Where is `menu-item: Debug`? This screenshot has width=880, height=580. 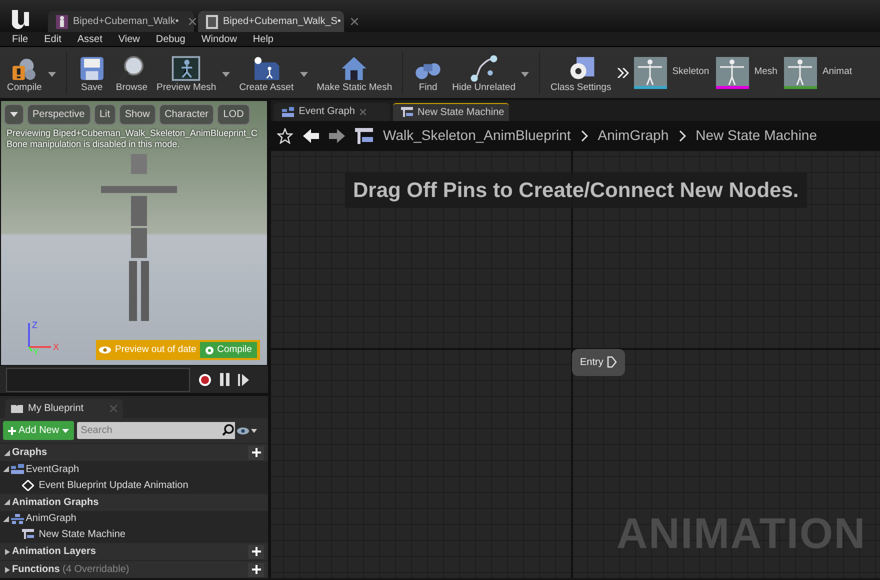 menu-item: Debug is located at coordinates (171, 39).